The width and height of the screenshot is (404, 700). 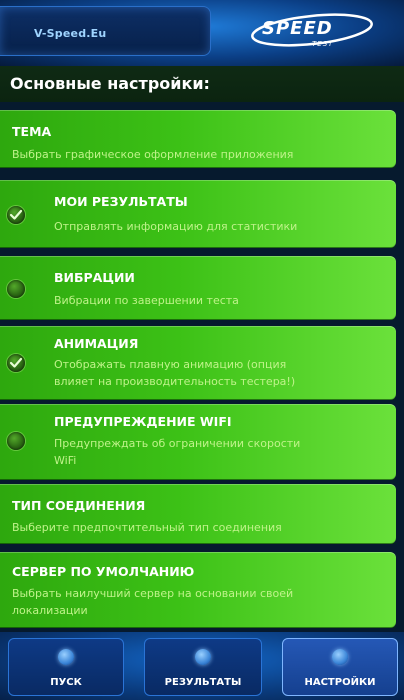 What do you see at coordinates (121, 201) in the screenshot?
I see `setting-title: МОИ РЕЗУЛЬТАТЫ` at bounding box center [121, 201].